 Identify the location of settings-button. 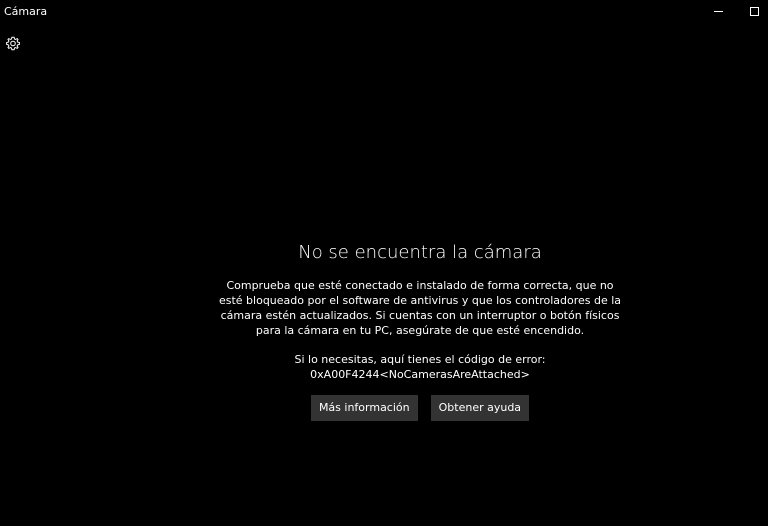
(13, 44).